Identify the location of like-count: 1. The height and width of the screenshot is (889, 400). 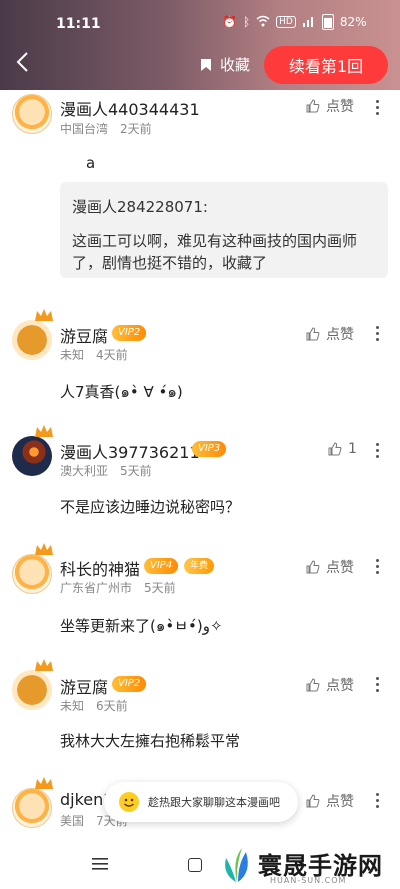
(352, 449).